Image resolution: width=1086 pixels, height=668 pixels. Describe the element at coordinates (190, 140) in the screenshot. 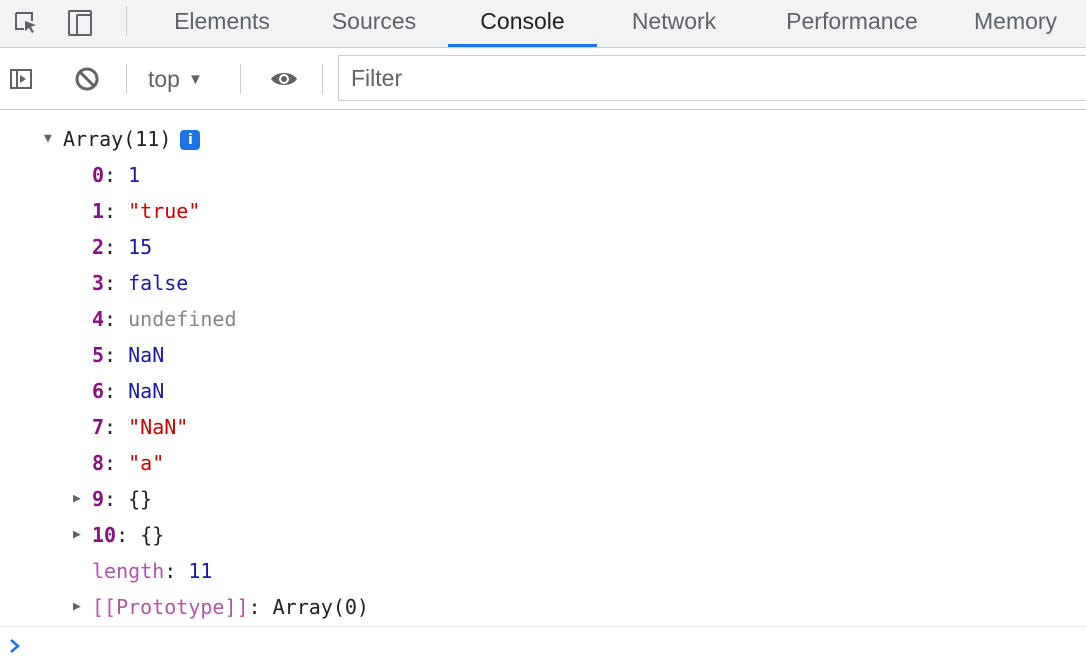

I see `info-icon: i` at that location.